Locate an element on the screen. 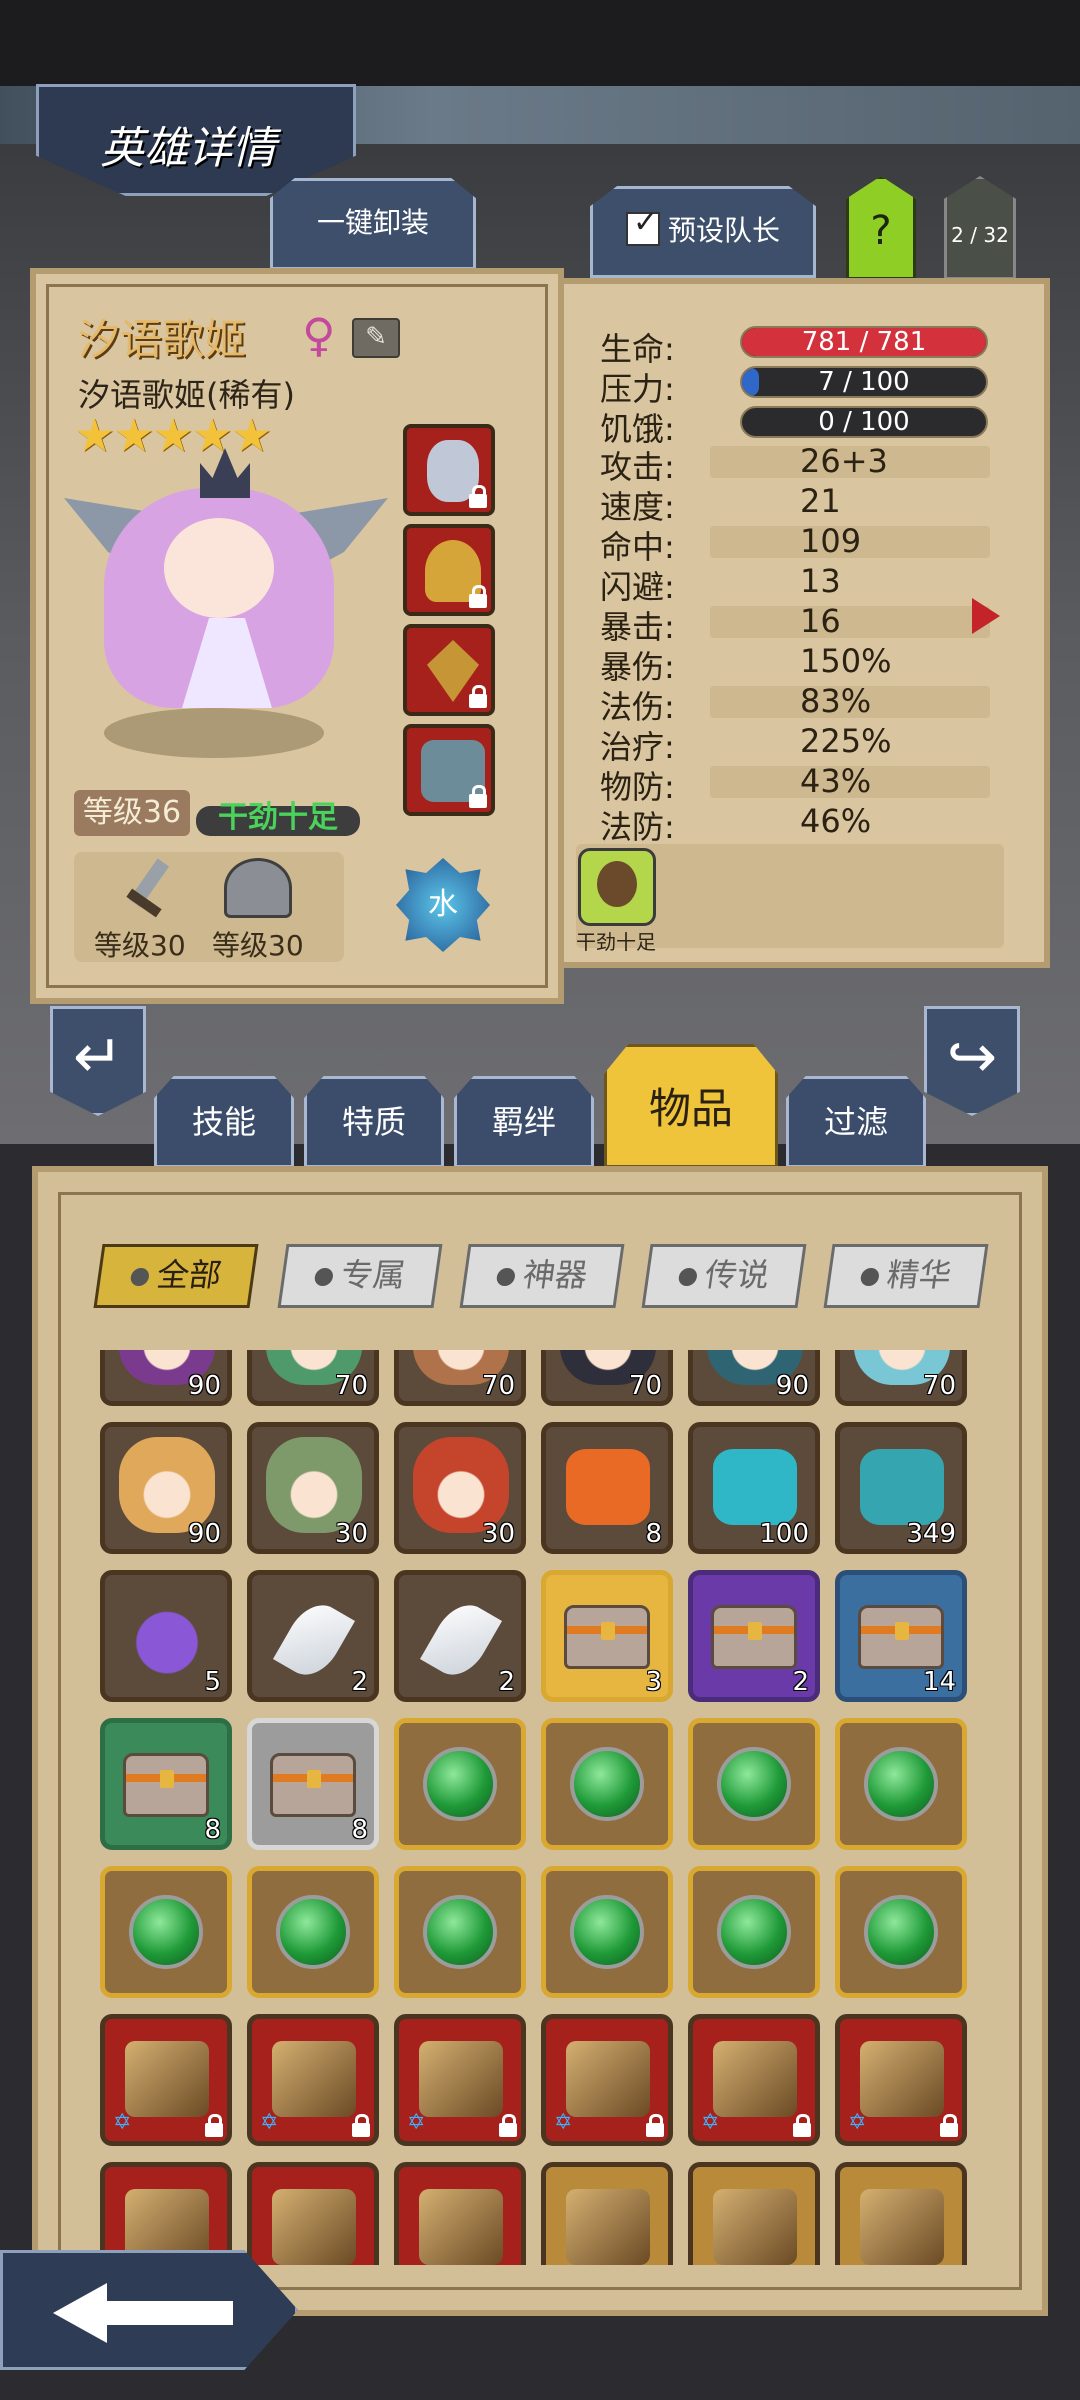 This screenshot has width=1080, height=2400. inventory-item: 100 is located at coordinates (754, 1488).